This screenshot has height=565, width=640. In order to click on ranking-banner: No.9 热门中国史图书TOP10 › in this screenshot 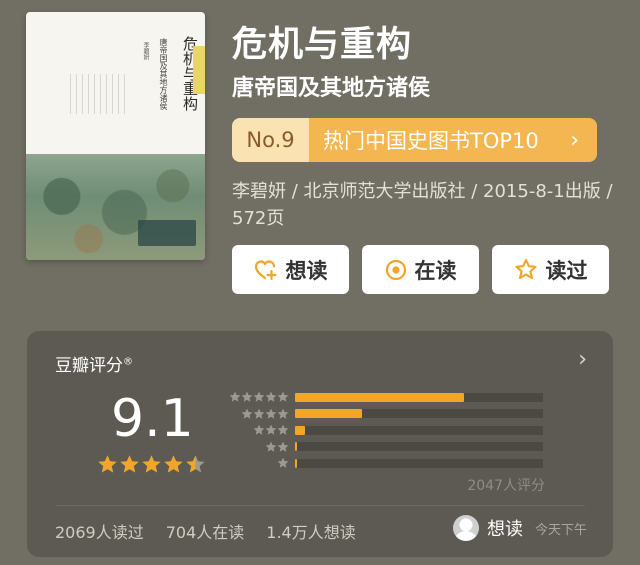, I will do `click(414, 140)`.